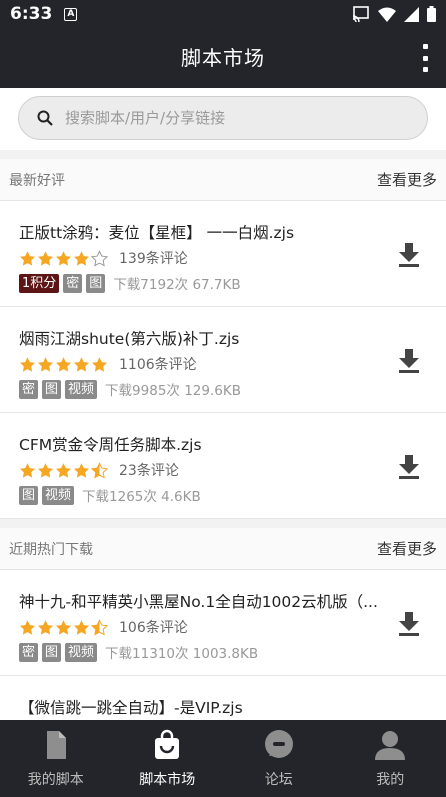 Image resolution: width=446 pixels, height=797 pixels. Describe the element at coordinates (99, 258) in the screenshot. I see `star-empty-icon` at that location.